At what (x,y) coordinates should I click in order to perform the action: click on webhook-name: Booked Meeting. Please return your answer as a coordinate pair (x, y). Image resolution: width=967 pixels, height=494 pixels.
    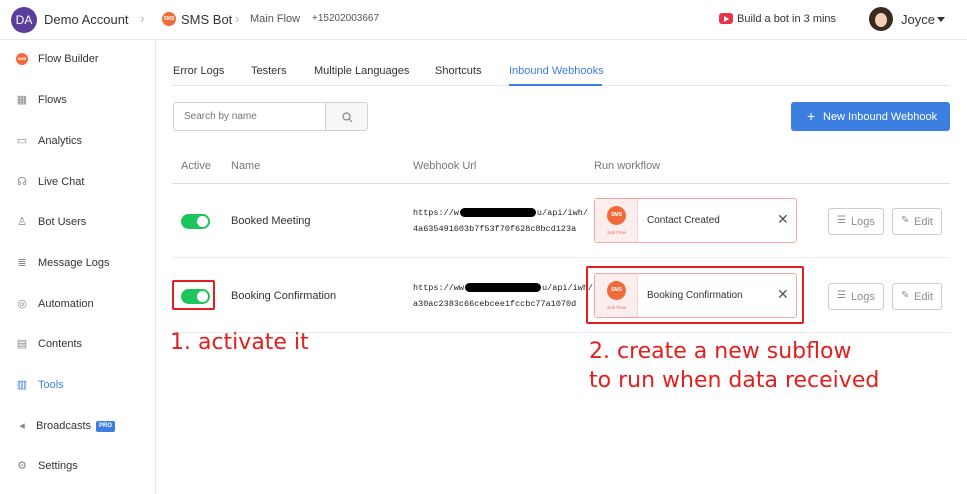
    Looking at the image, I should click on (271, 221).